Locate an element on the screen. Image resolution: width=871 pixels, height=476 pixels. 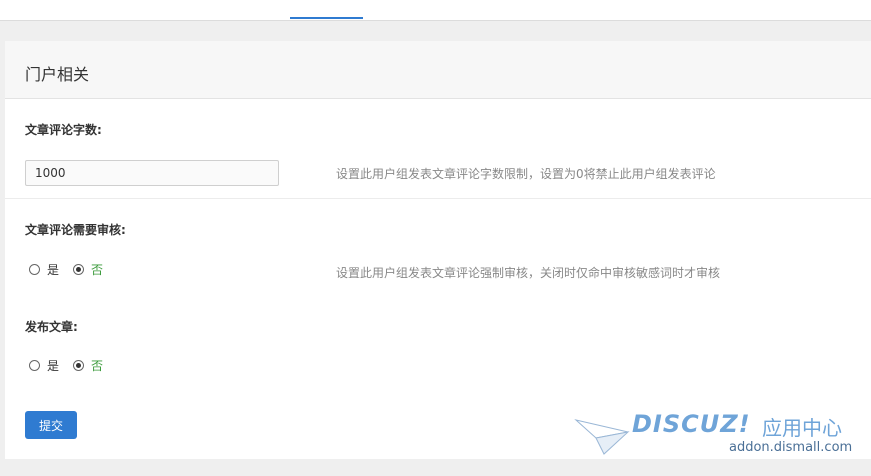
publish-article-no-radio is located at coordinates (79, 365).